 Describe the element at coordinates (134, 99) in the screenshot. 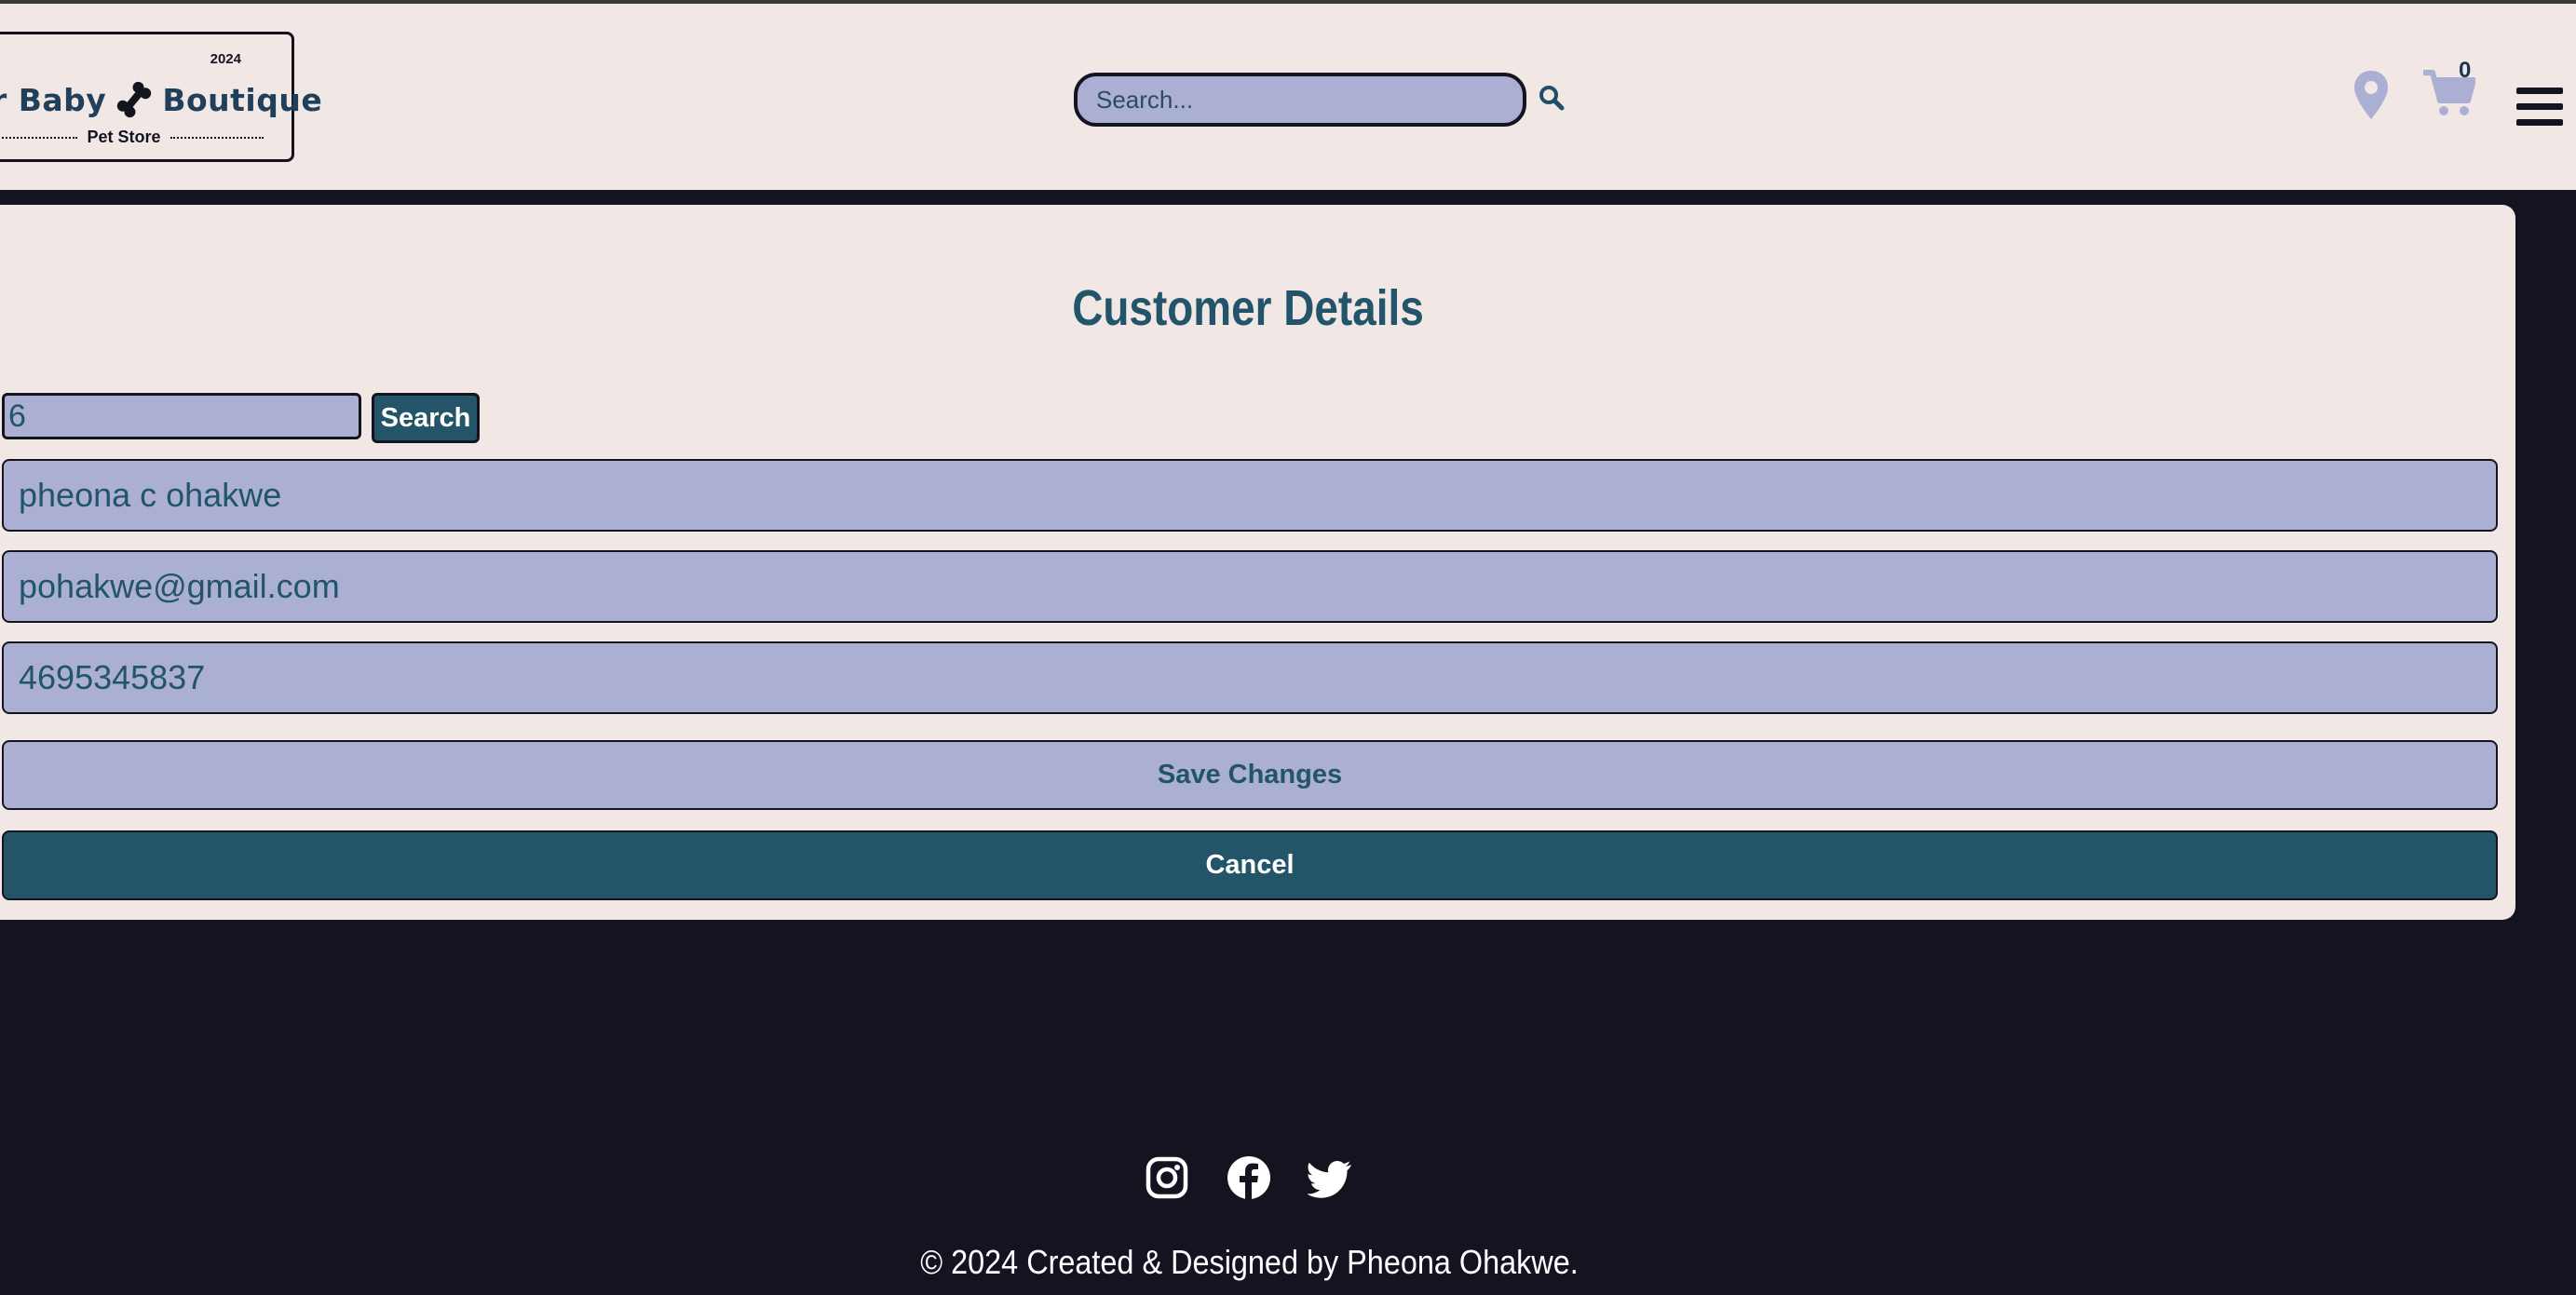

I see `bone-icon` at that location.